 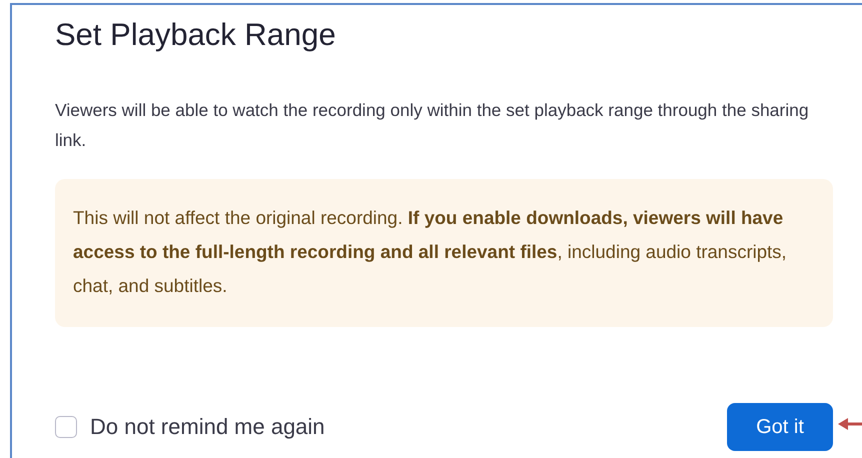 I want to click on arrow-icon, so click(x=850, y=424).